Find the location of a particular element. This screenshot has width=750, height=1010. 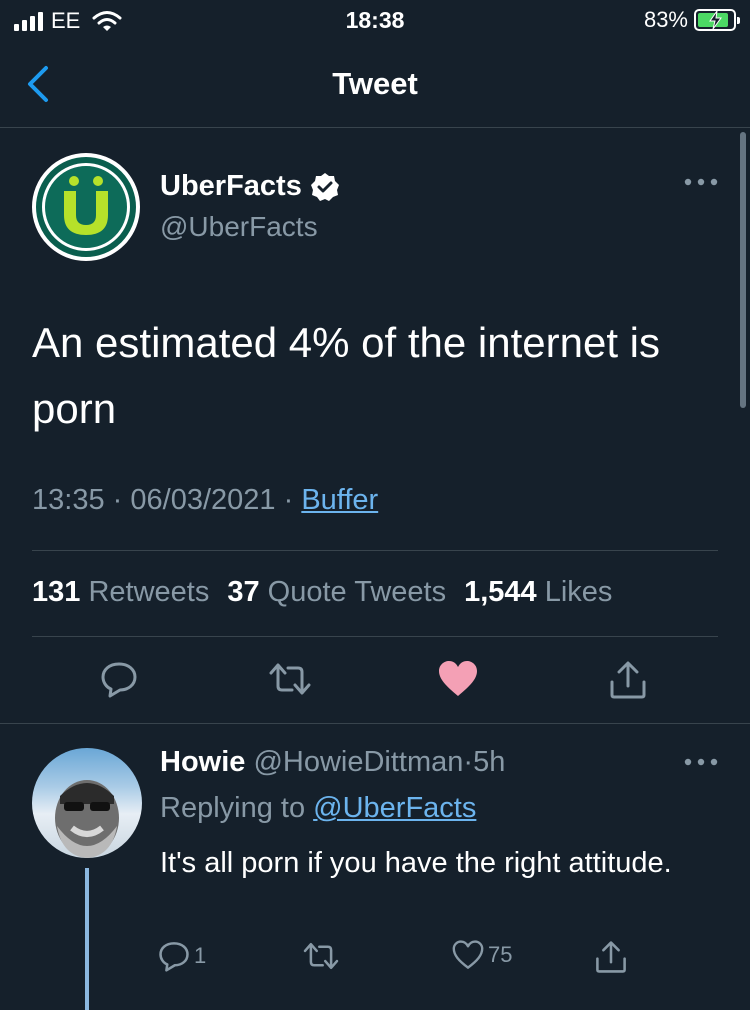

like-count: 75 is located at coordinates (500, 954).